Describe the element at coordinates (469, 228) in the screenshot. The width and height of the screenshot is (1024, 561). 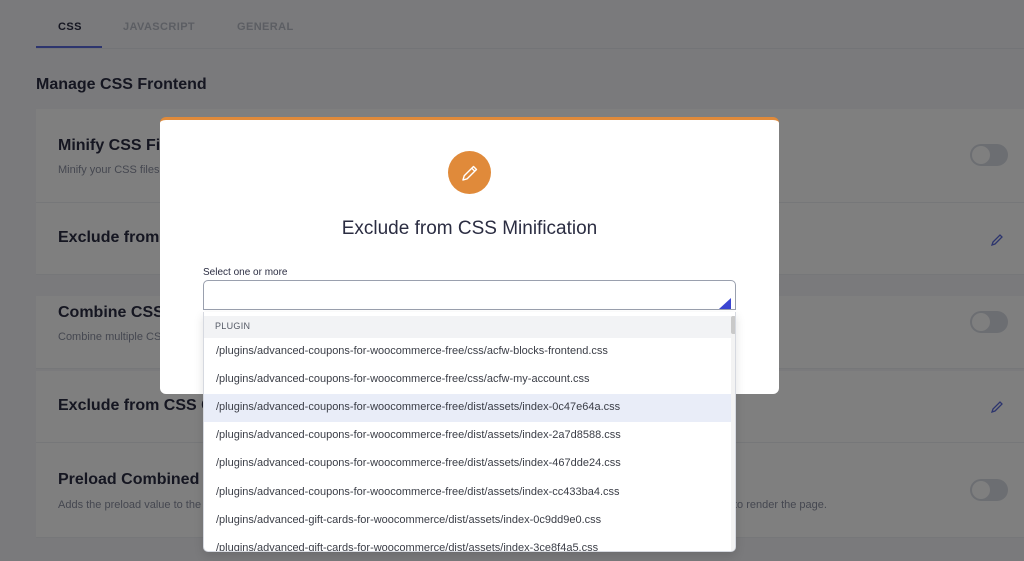
I see `modal-title: Exclude from CSS Minification` at that location.